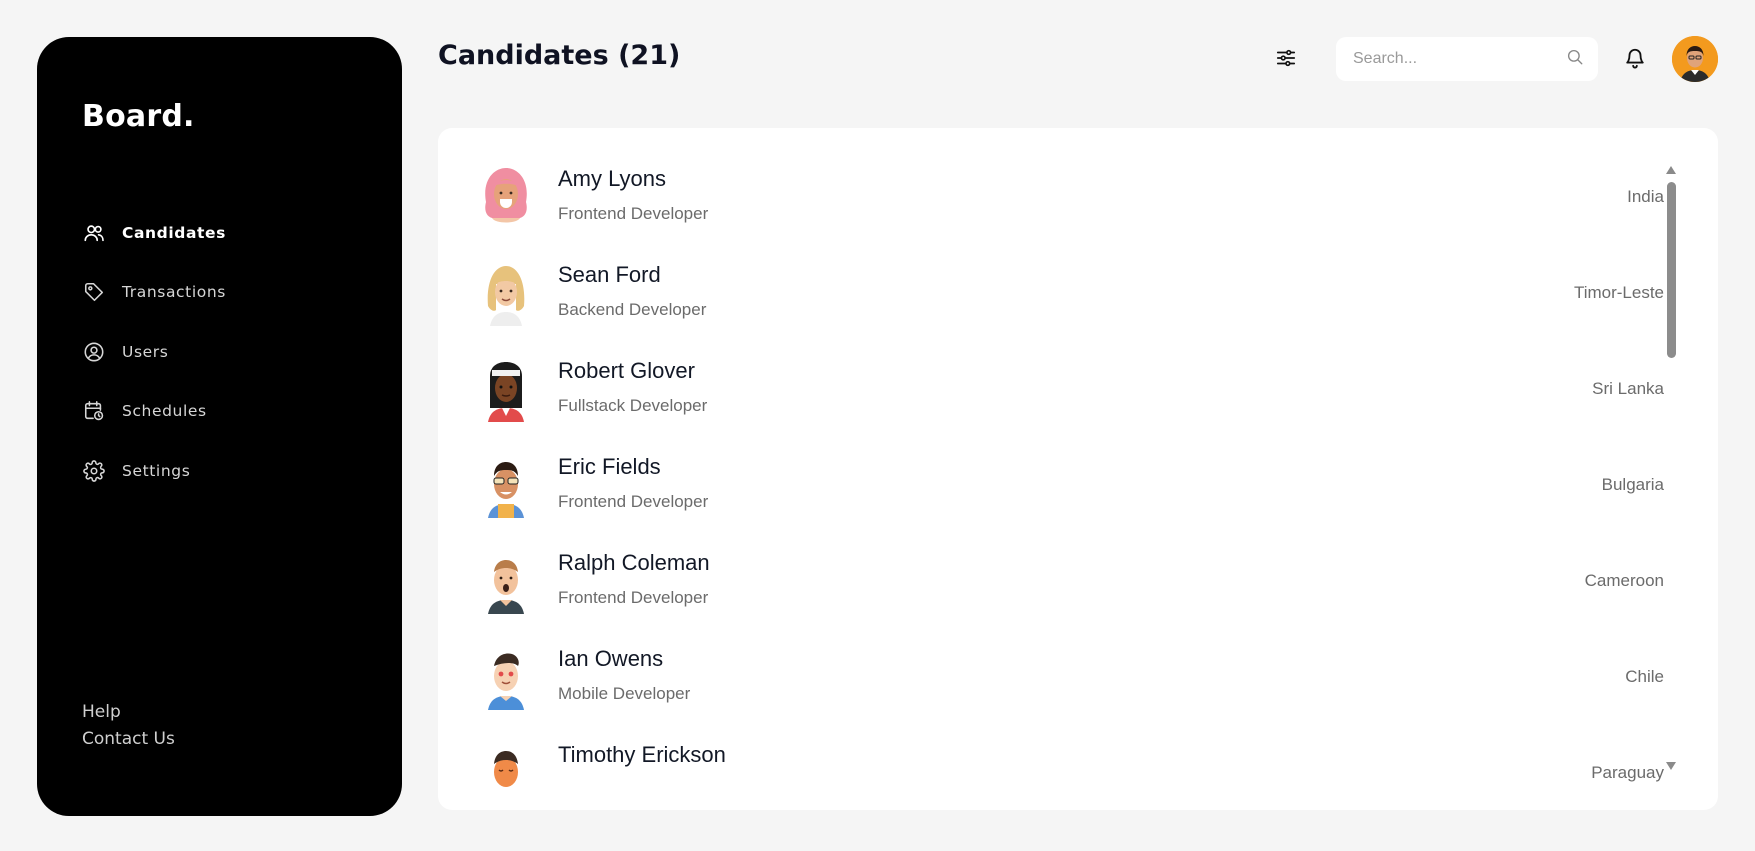 The height and width of the screenshot is (851, 1755). I want to click on candidate-name: Amy Lyons, so click(612, 178).